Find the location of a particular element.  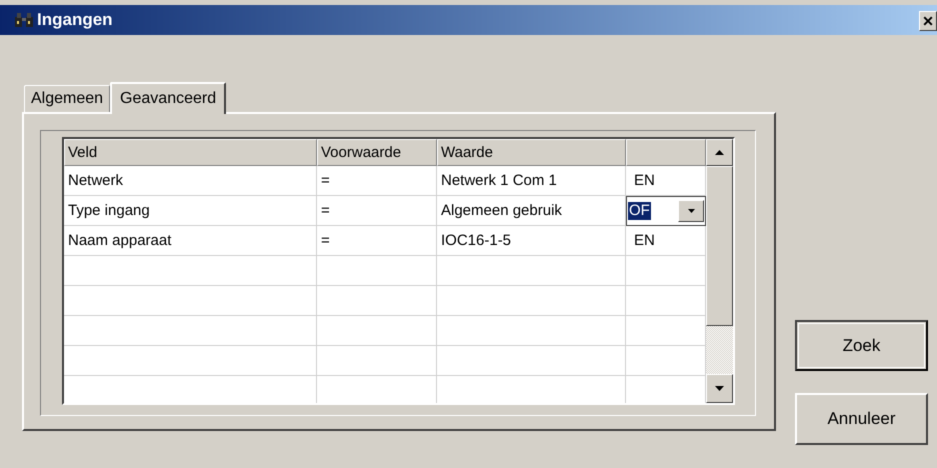

table-cell: Naam apparaat is located at coordinates (190, 241).